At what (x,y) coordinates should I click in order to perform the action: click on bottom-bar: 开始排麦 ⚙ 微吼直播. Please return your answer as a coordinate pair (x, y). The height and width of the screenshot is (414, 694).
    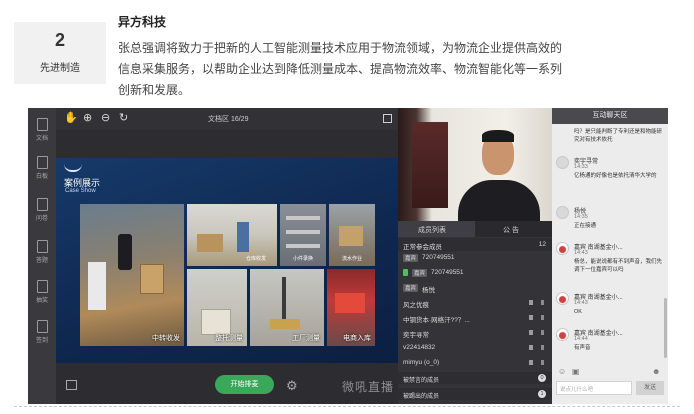
    Looking at the image, I should click on (227, 385).